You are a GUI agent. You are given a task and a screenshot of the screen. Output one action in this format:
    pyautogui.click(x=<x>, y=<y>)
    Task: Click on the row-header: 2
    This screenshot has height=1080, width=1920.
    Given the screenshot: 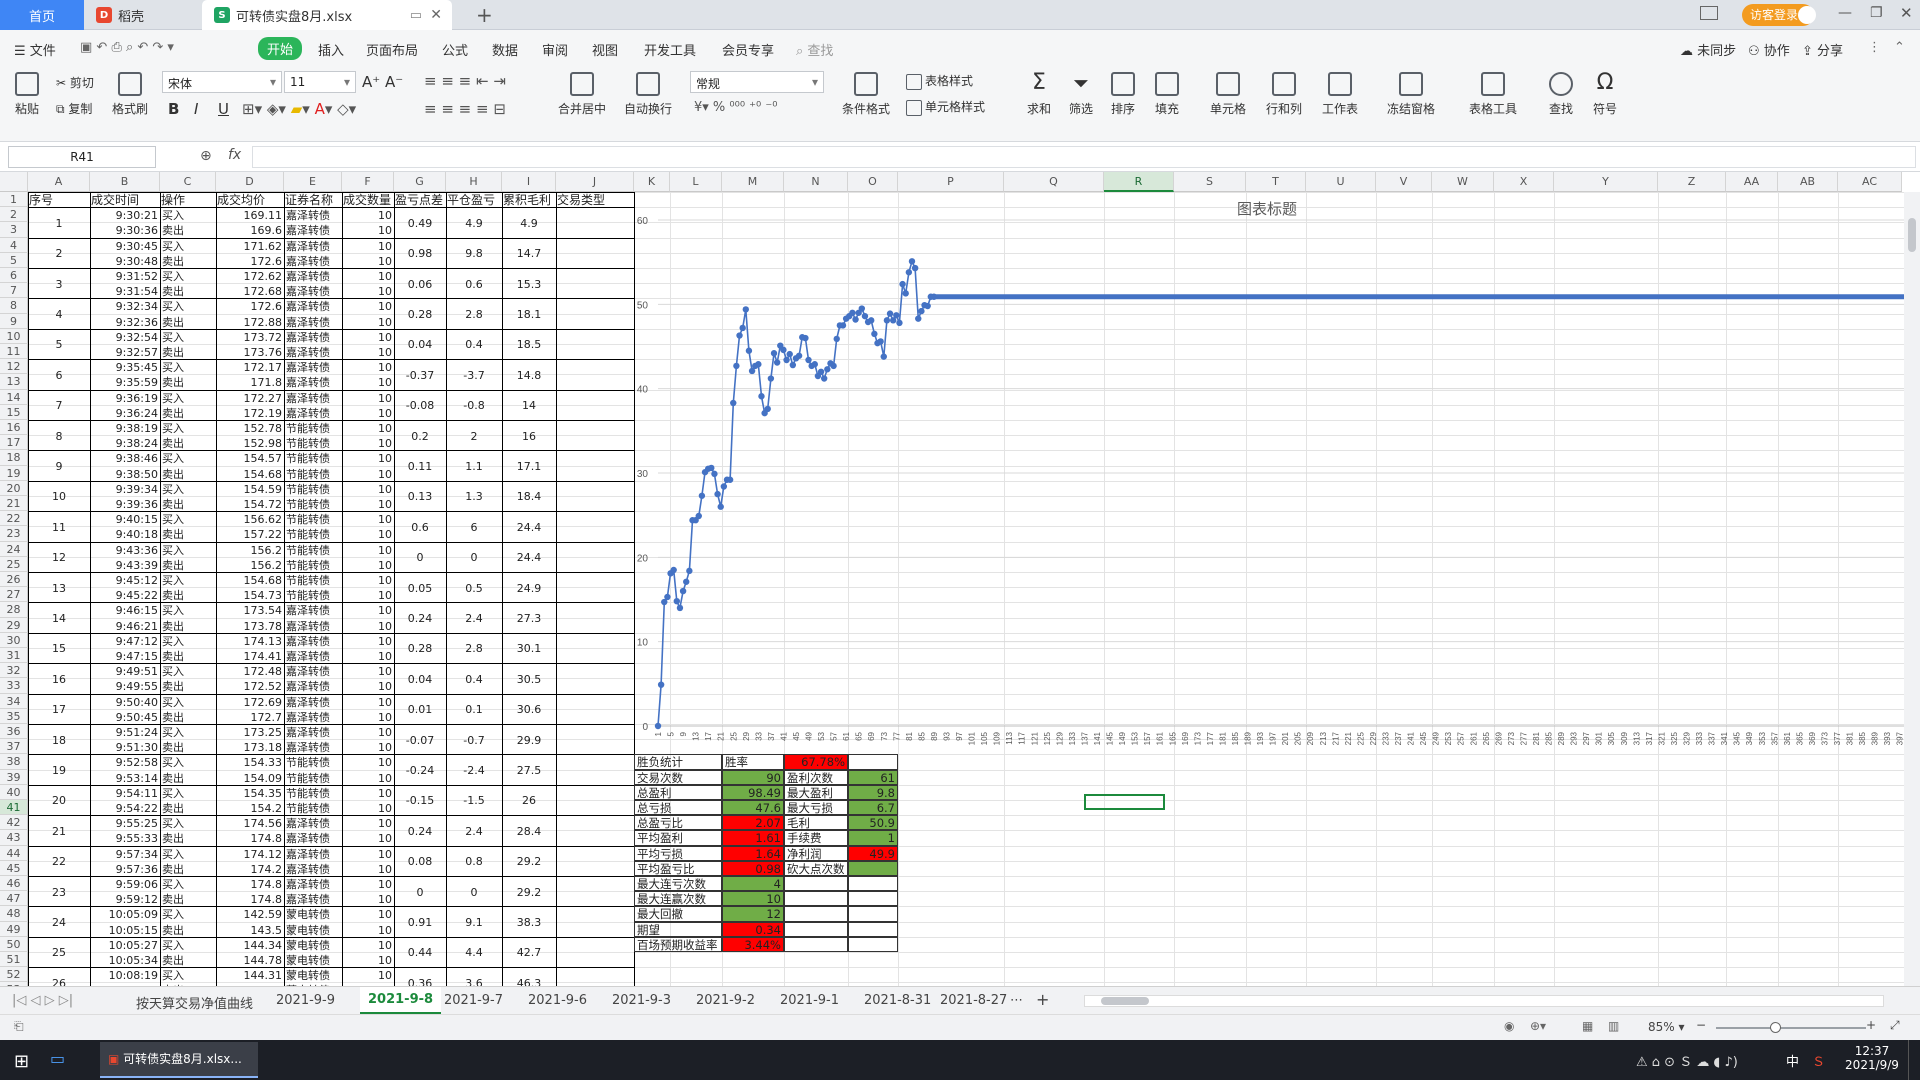 What is the action you would take?
    pyautogui.click(x=14, y=215)
    